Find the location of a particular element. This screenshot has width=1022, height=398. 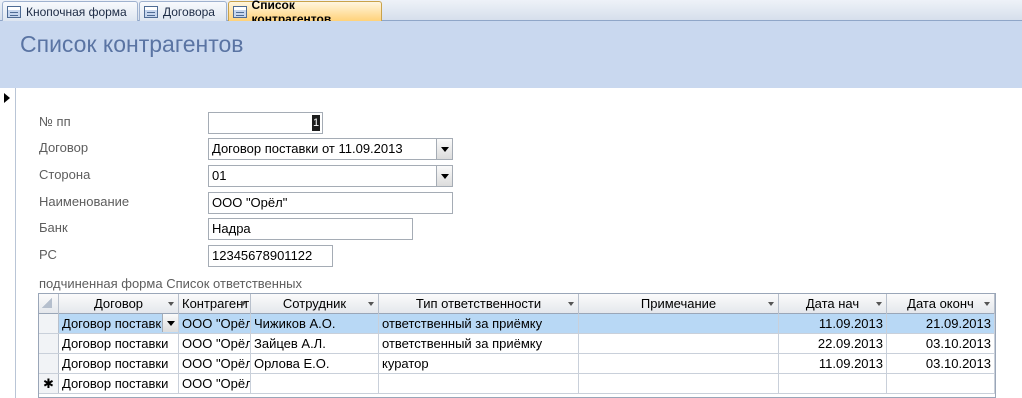

tab-spisok-kontragentov: Список контрагентов is located at coordinates (305, 13).